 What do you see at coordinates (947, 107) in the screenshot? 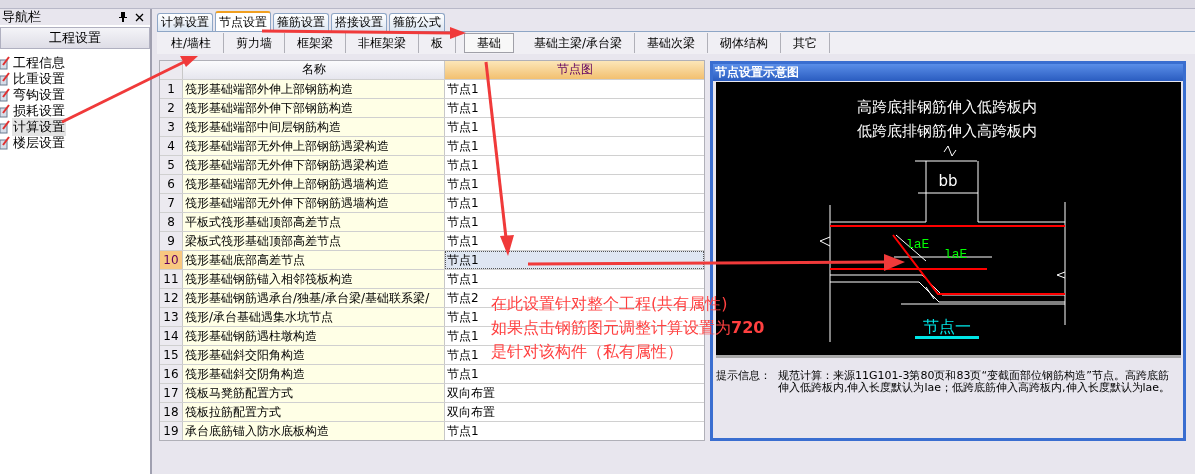
I see `diagram-heading: 高跨底排钢筋伸入低跨板内` at bounding box center [947, 107].